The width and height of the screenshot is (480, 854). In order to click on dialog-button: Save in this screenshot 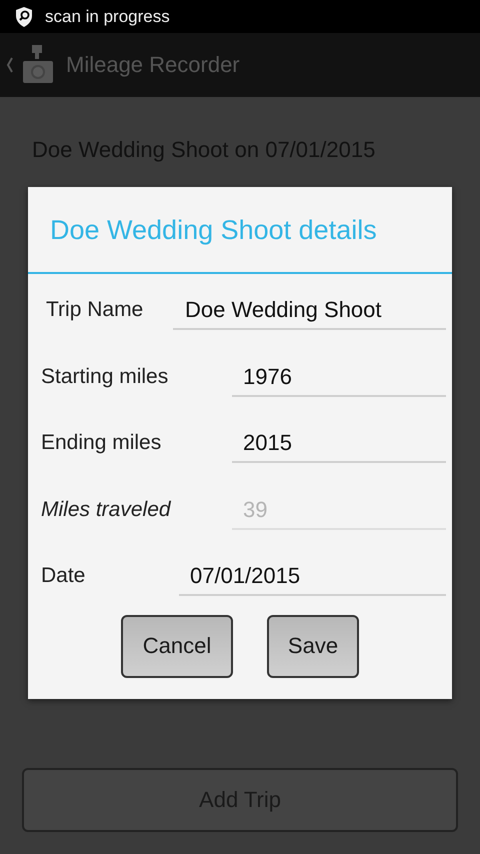, I will do `click(313, 646)`.